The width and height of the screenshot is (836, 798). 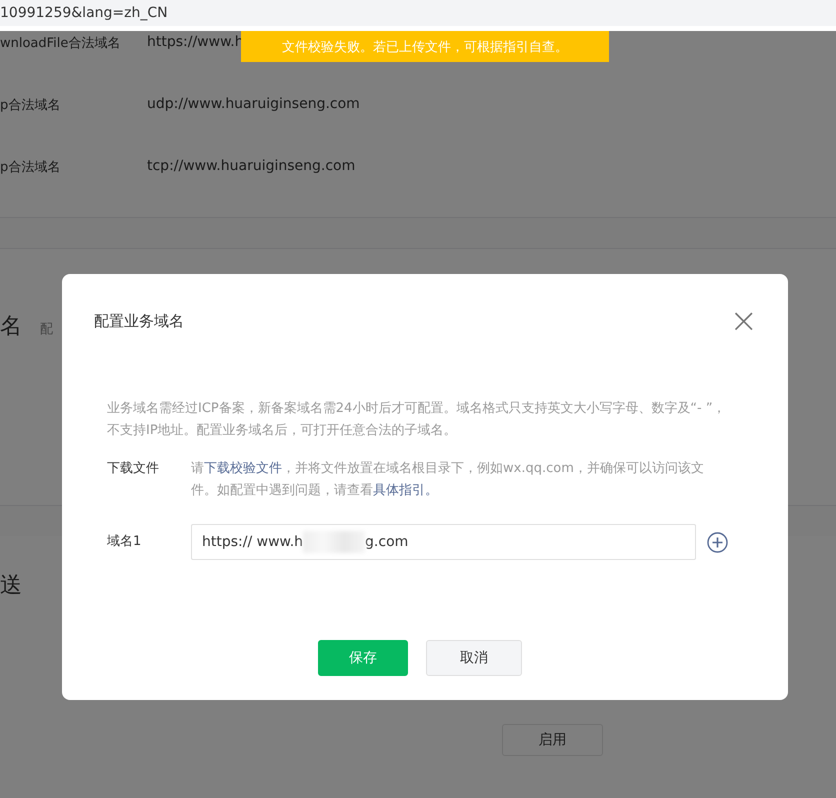 I want to click on dialog-title: 配置业务域名, so click(x=139, y=321).